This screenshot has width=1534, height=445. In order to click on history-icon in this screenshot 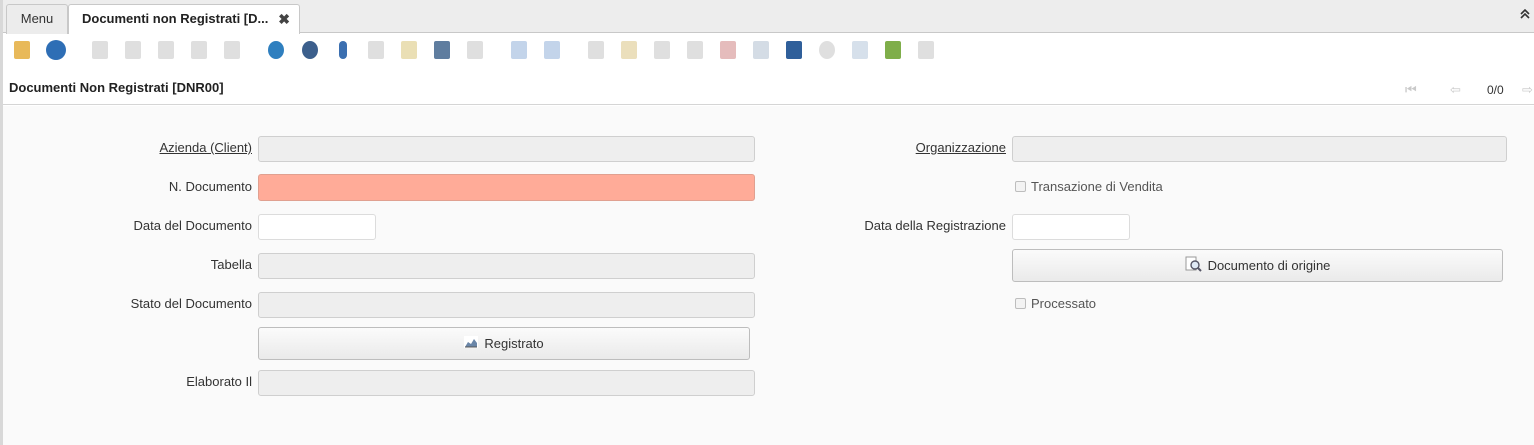, I will do `click(475, 50)`.